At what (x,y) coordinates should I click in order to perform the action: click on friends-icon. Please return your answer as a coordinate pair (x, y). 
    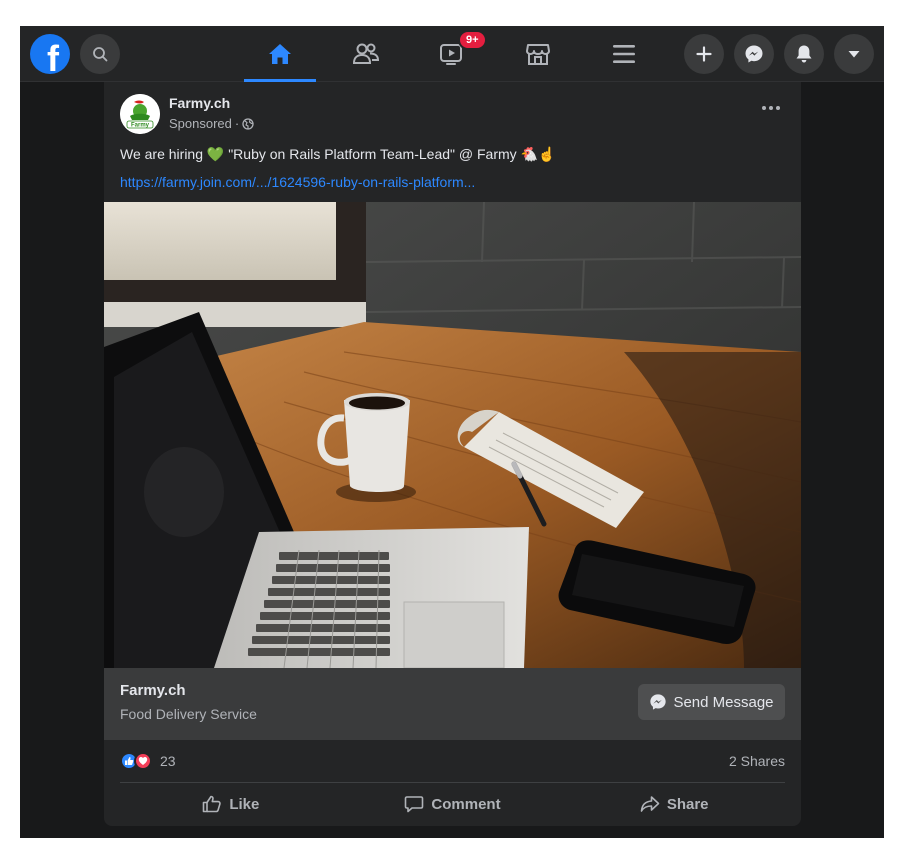
    Looking at the image, I should click on (366, 53).